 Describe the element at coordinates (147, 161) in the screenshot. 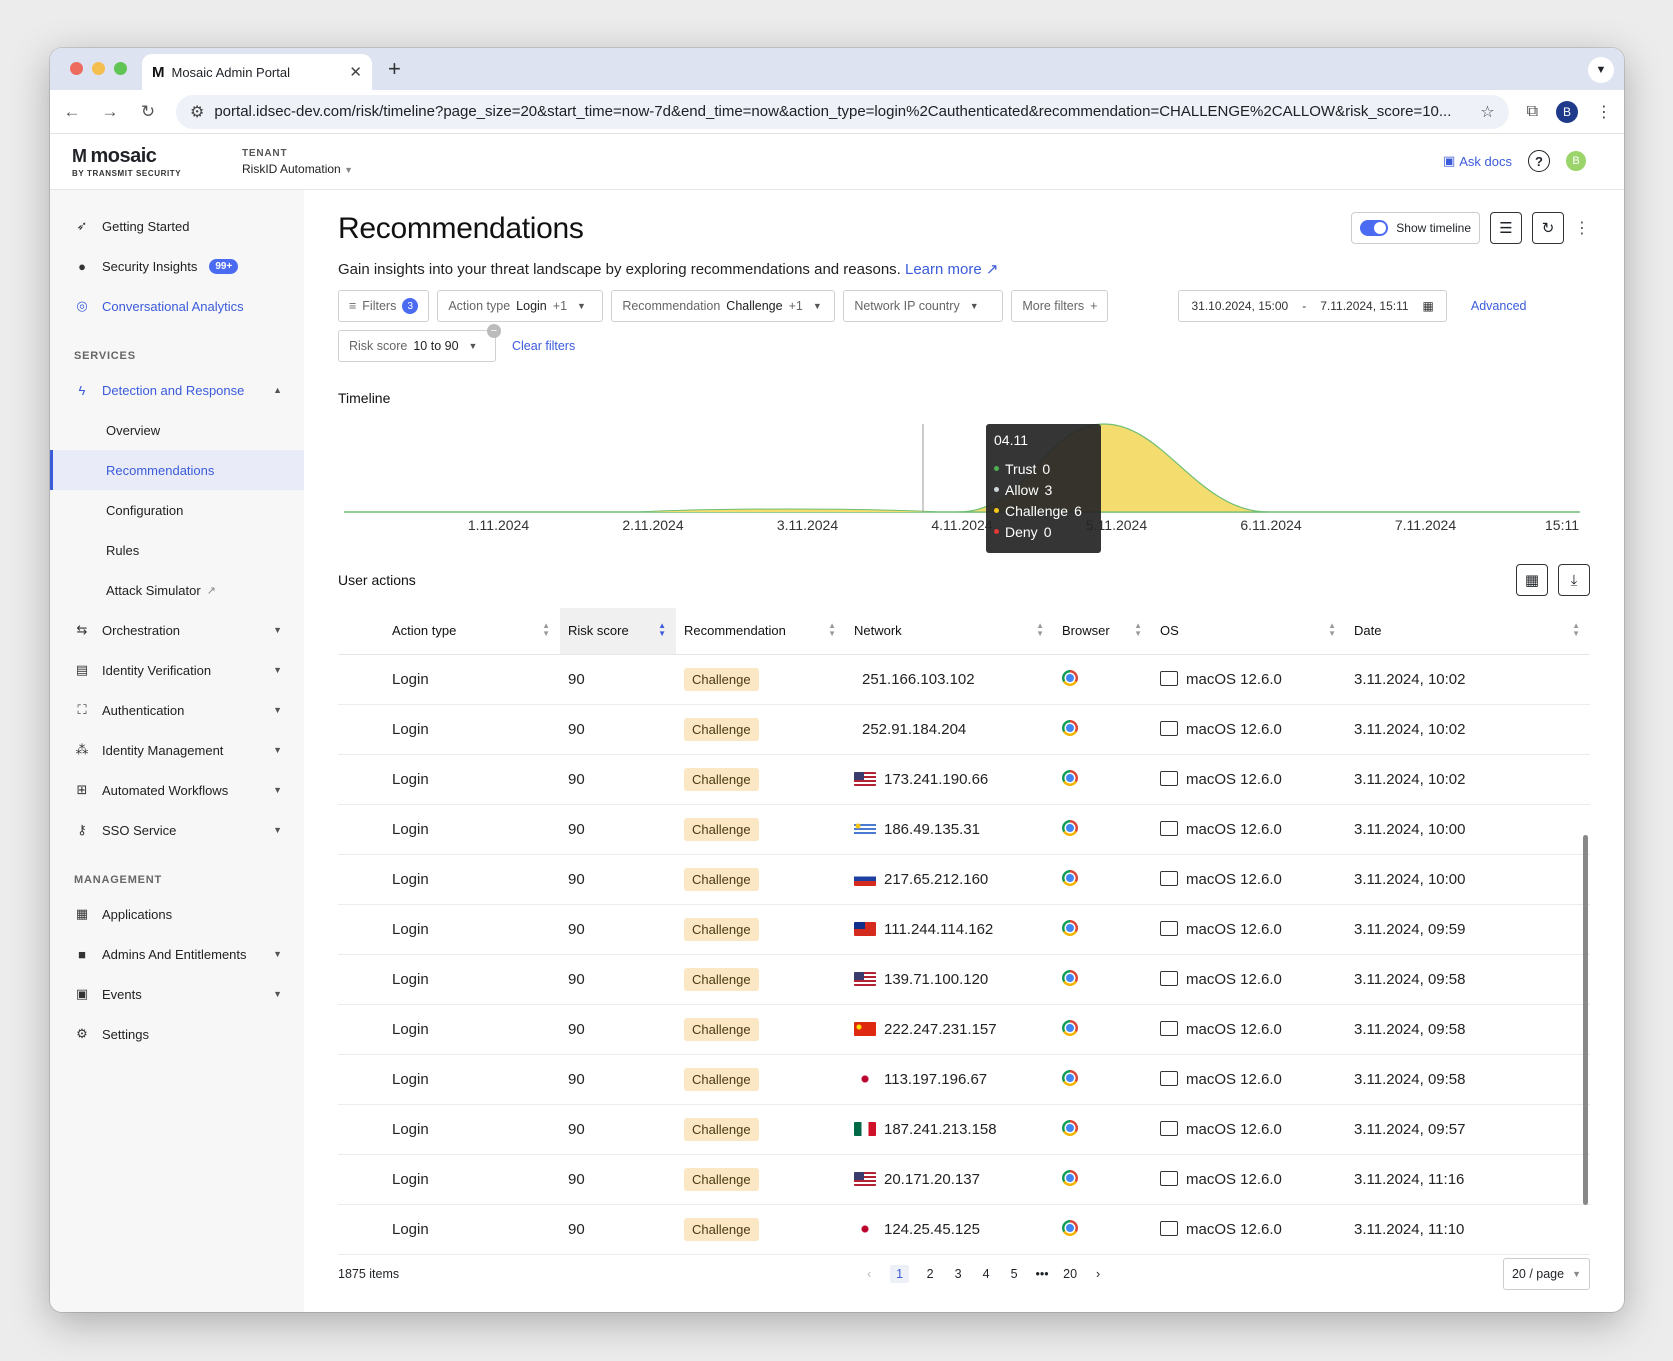

I see `brand-logo: Mmosaic BY TRANSMIT SECURITY` at that location.